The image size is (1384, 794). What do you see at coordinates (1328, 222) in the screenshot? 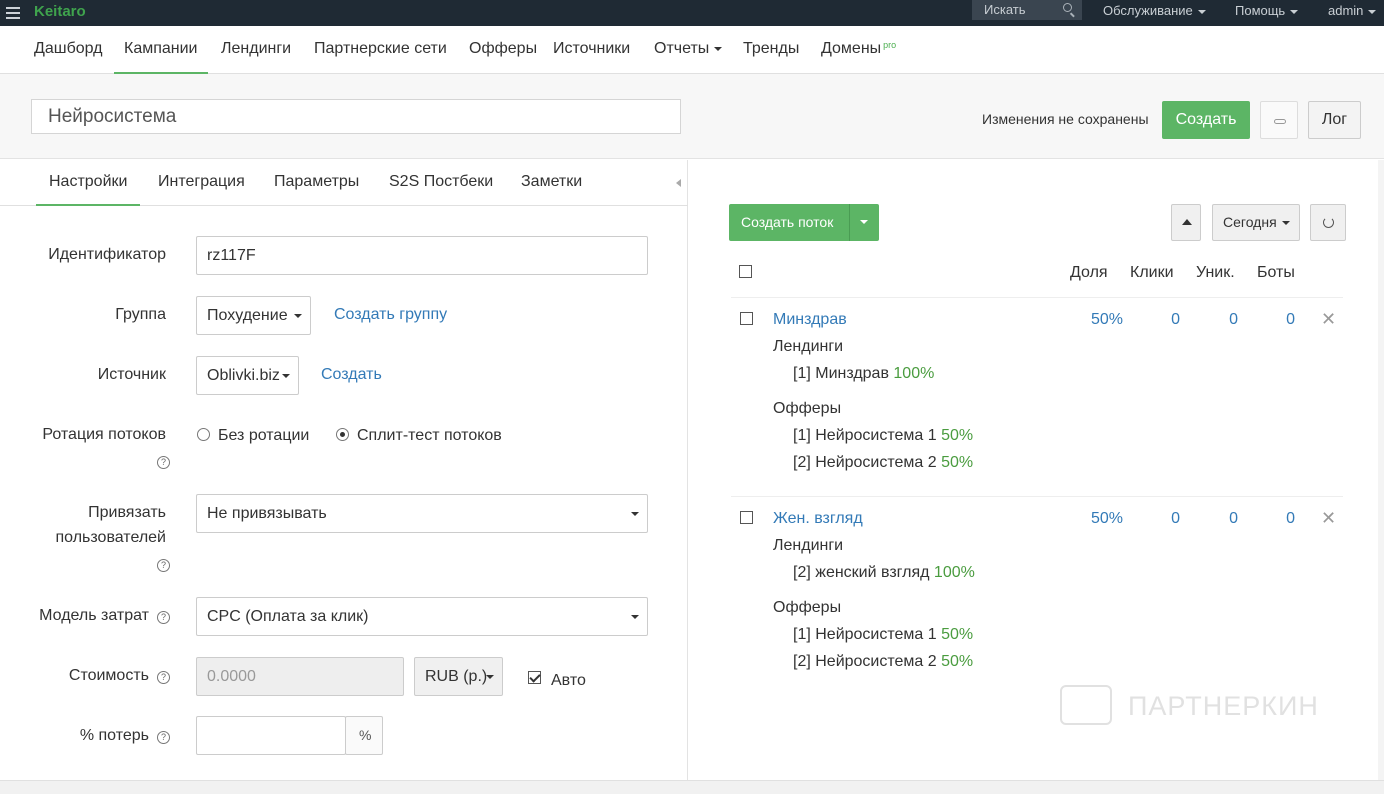
I see `refresh-button` at bounding box center [1328, 222].